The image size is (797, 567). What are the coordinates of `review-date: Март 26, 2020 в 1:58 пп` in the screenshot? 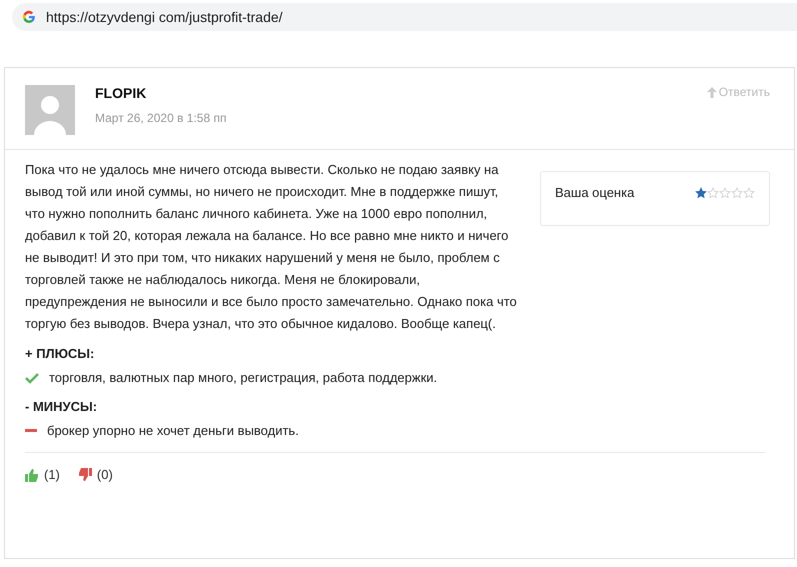 It's located at (161, 118).